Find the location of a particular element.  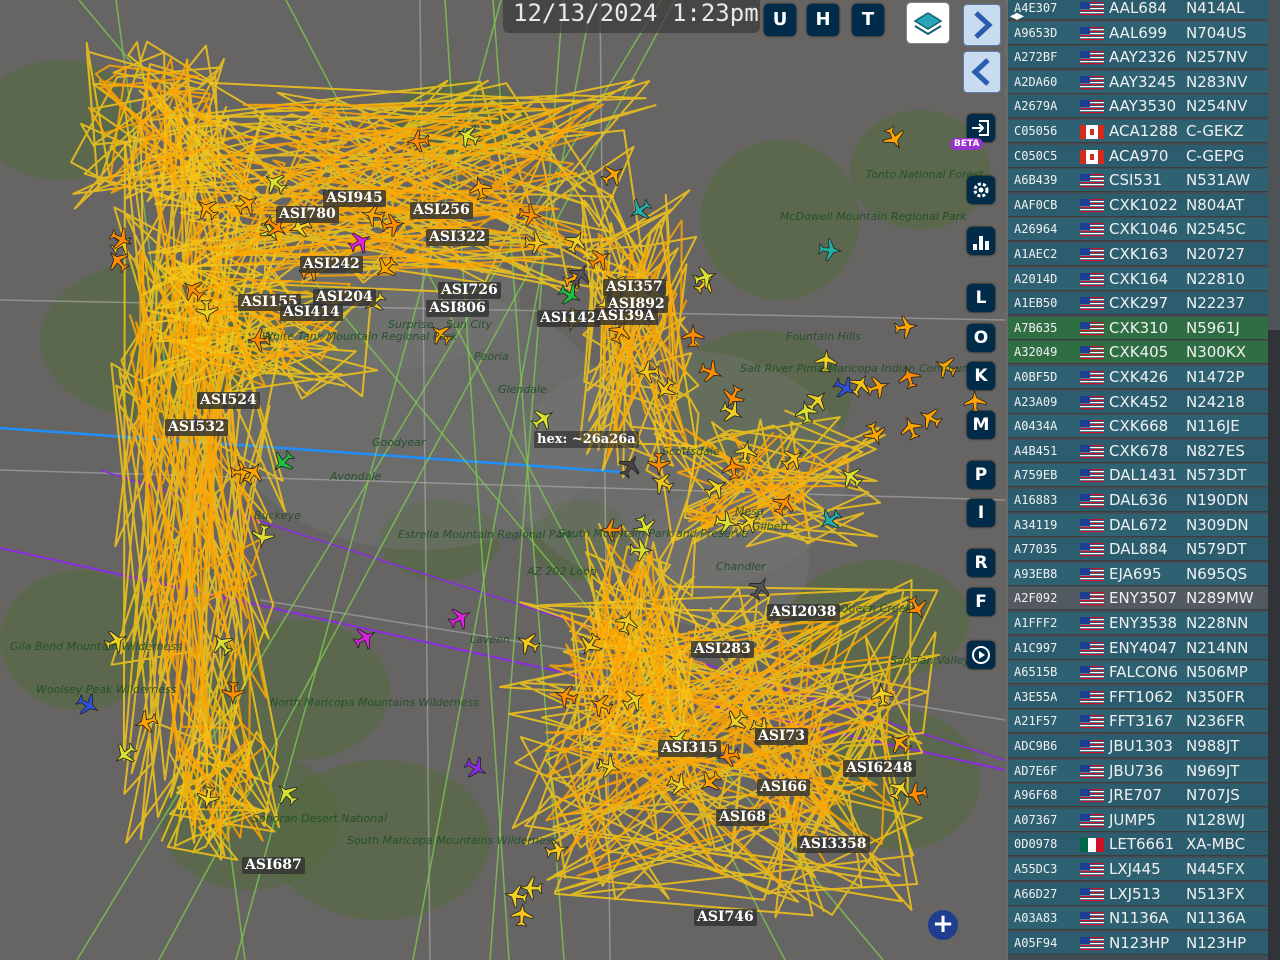

aircraft-row: A2DA60 AAY3245 N283NV is located at coordinates (1138, 82).